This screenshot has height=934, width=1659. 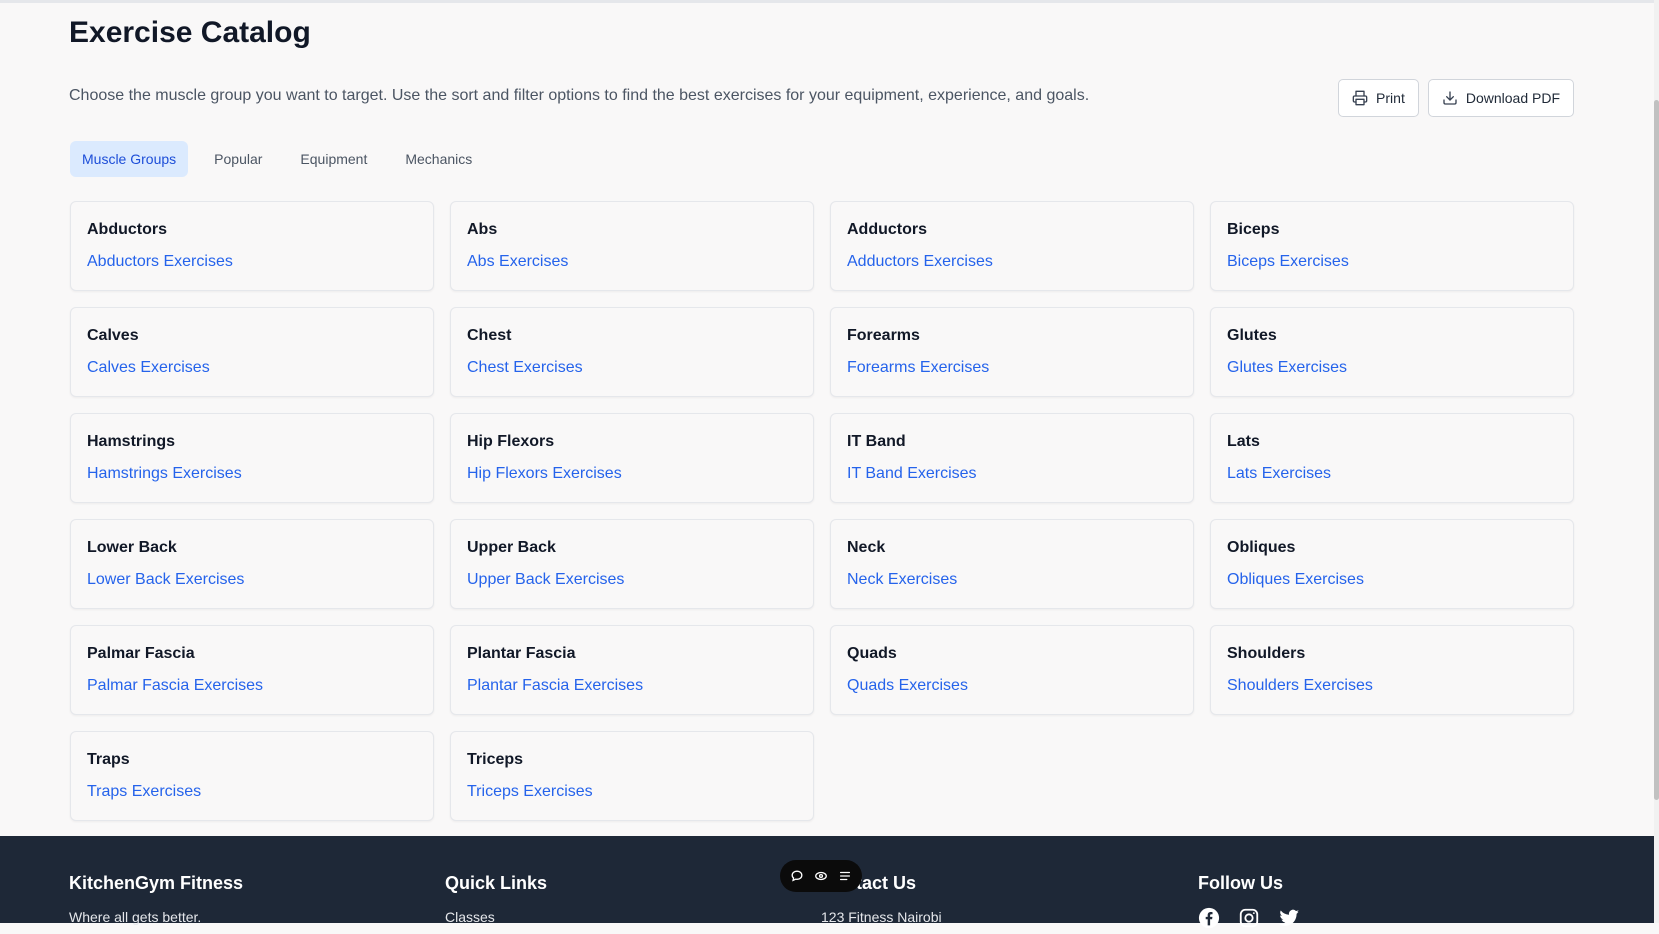 What do you see at coordinates (1012, 352) in the screenshot?
I see `muscle-group-card: Forearms Forearms Exercises` at bounding box center [1012, 352].